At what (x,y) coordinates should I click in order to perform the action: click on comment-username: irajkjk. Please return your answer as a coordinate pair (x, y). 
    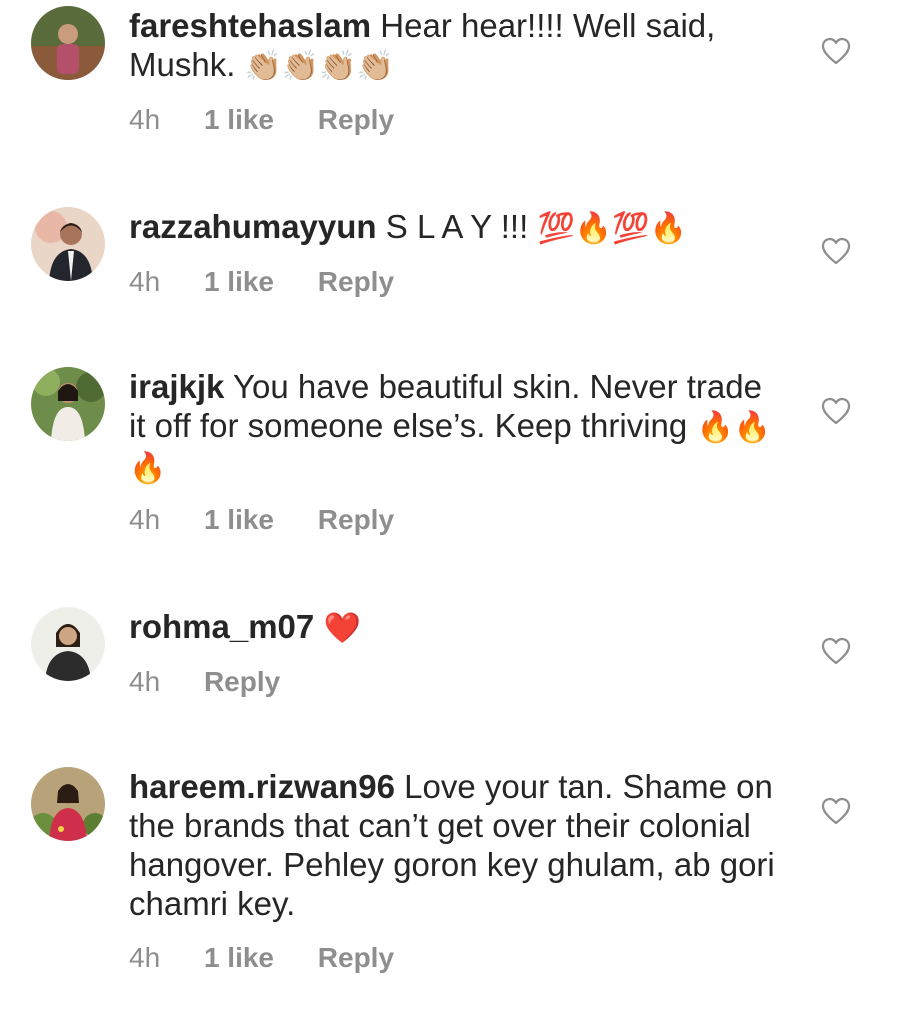
    Looking at the image, I should click on (176, 386).